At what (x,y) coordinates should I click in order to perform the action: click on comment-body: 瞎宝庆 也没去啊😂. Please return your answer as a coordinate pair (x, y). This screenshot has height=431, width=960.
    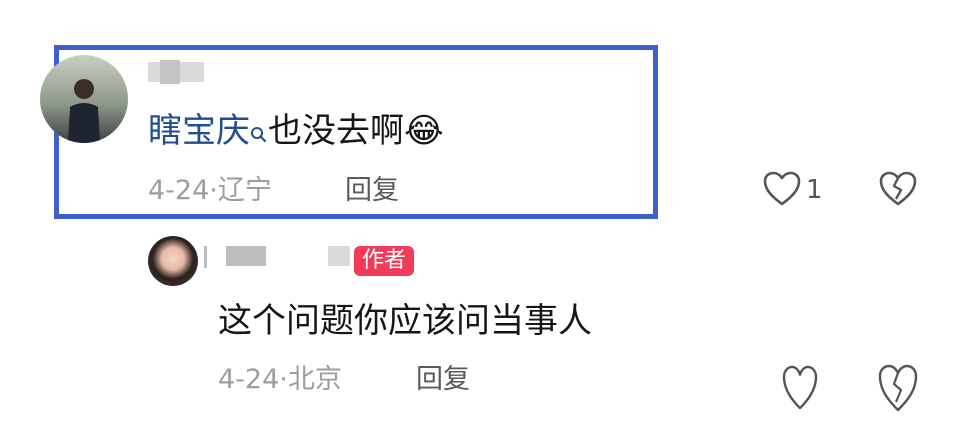
    Looking at the image, I should click on (296, 131).